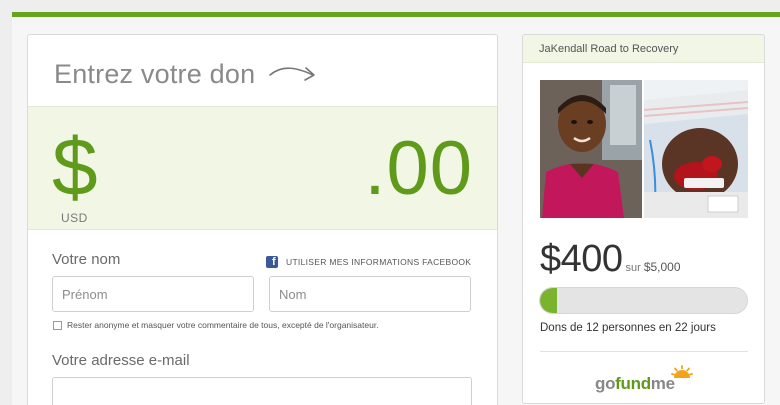 The width and height of the screenshot is (780, 405). What do you see at coordinates (153, 294) in the screenshot?
I see `first-name-input` at bounding box center [153, 294].